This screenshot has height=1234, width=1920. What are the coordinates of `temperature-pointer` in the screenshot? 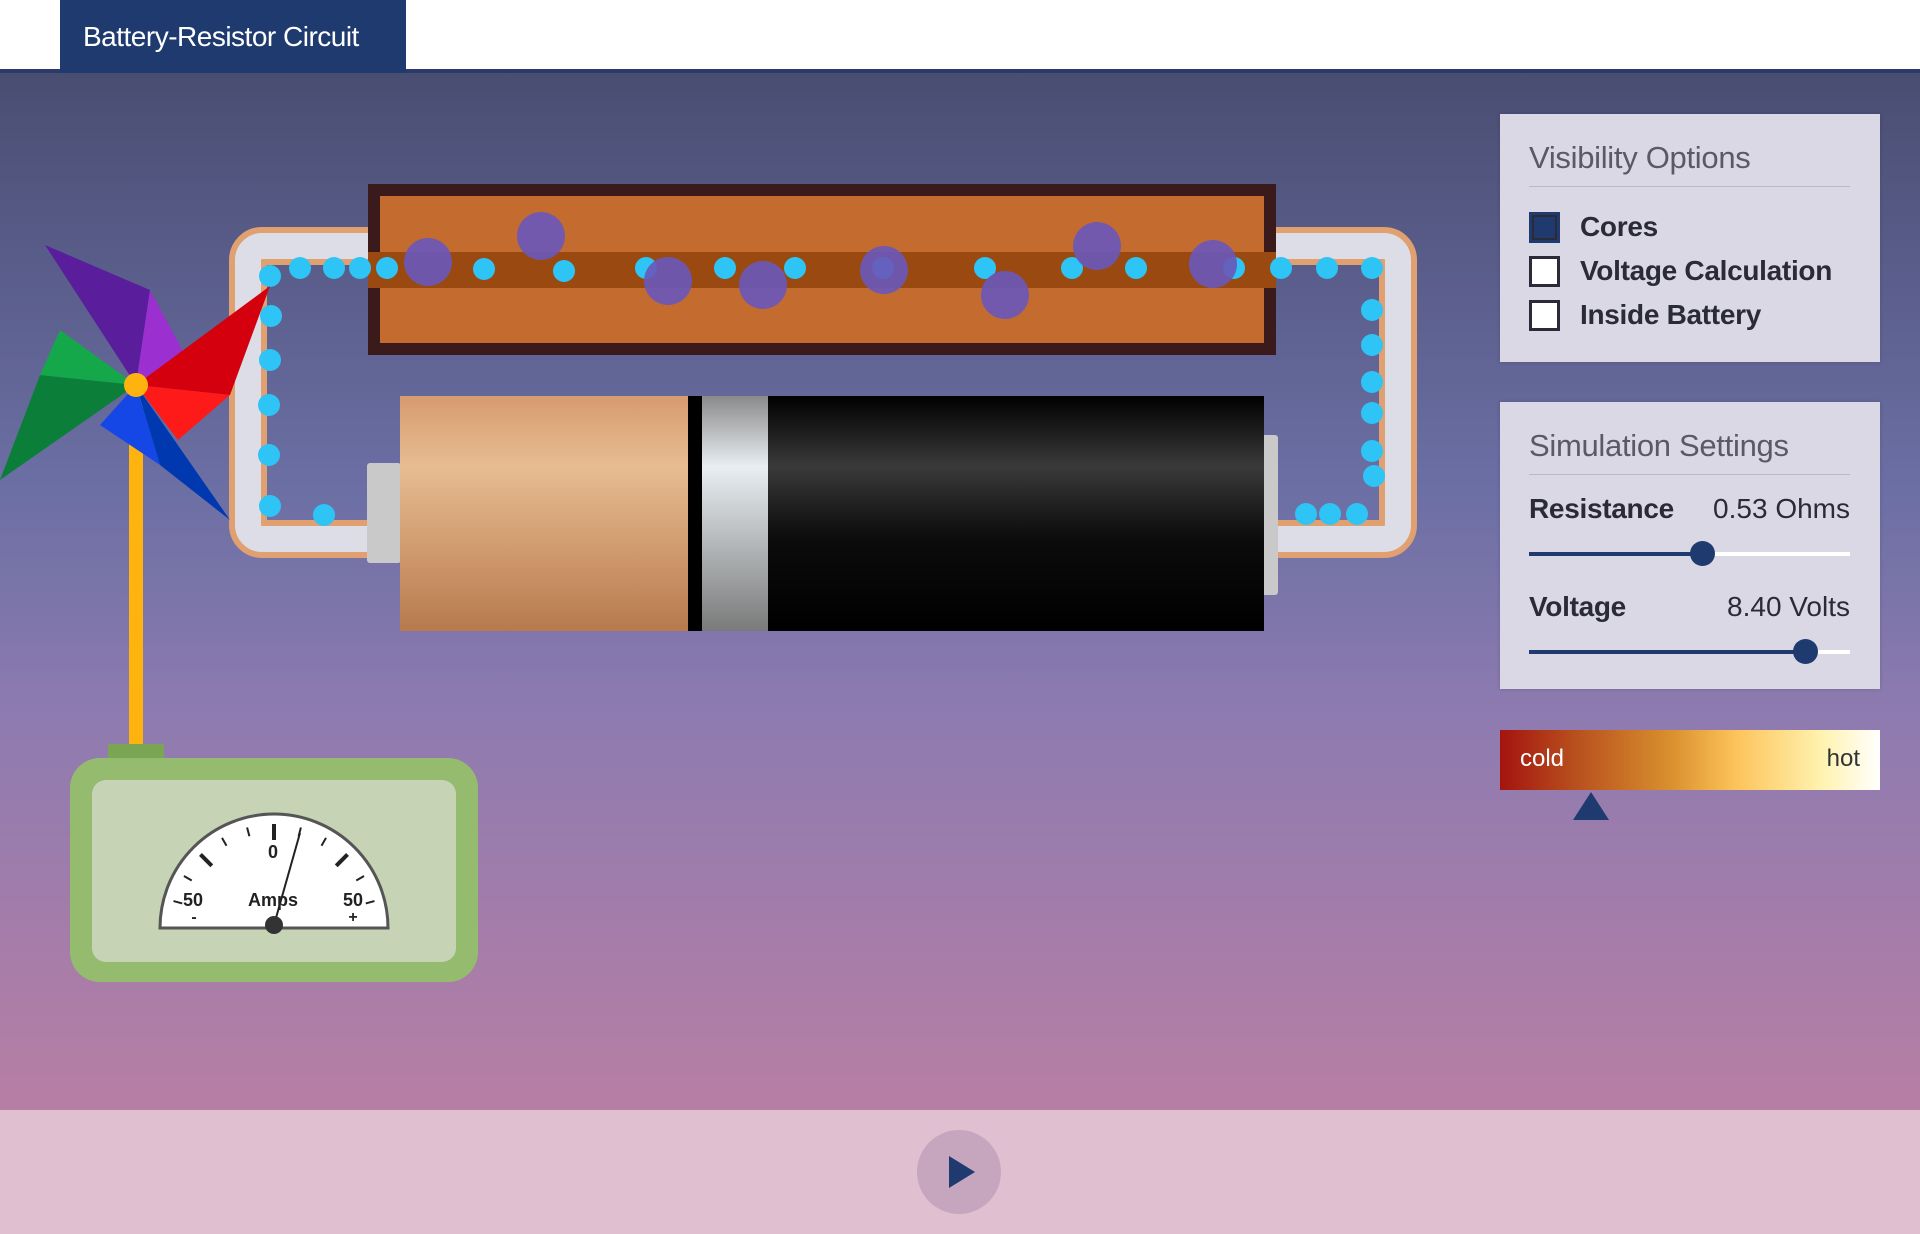 It's located at (1591, 806).